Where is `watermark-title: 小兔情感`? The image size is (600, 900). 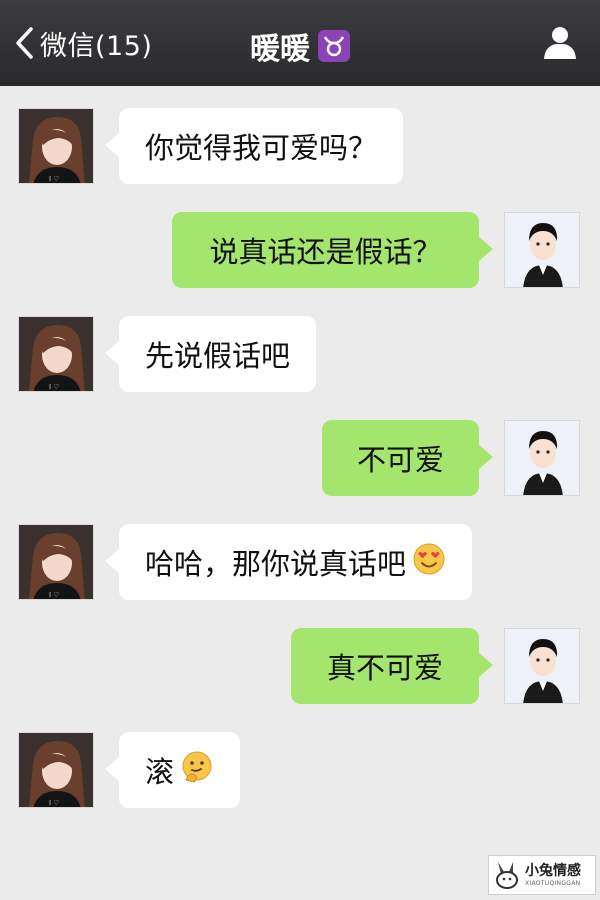 watermark-title: 小兔情感 is located at coordinates (553, 870).